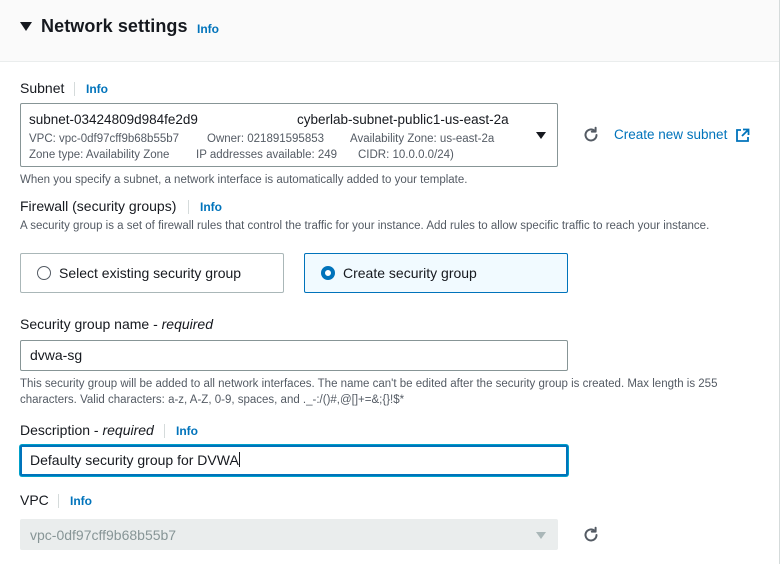 The width and height of the screenshot is (780, 564). What do you see at coordinates (211, 207) in the screenshot?
I see `firewall-info-link: Info` at bounding box center [211, 207].